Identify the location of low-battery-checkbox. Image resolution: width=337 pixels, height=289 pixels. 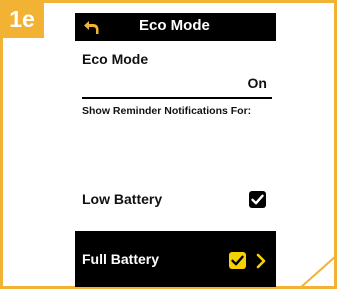
(257, 199).